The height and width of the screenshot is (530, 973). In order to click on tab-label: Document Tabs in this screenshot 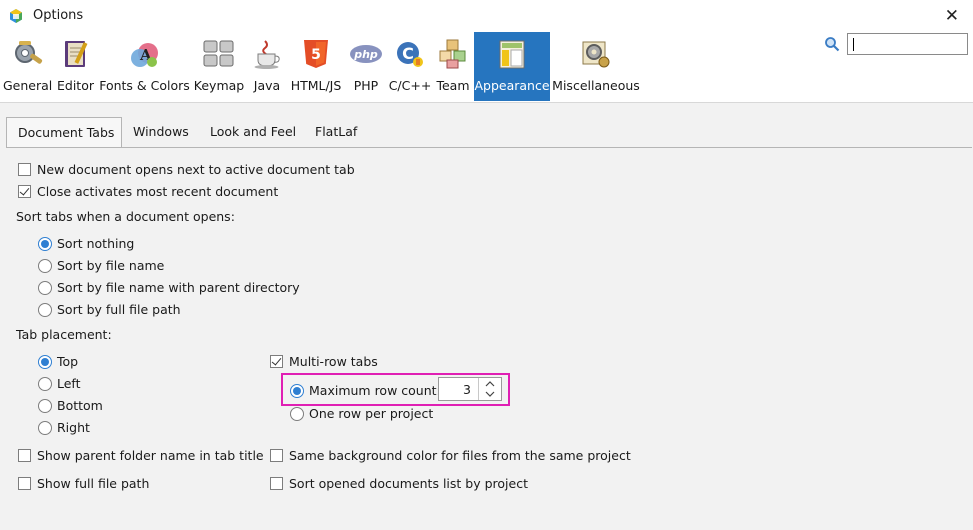, I will do `click(66, 132)`.